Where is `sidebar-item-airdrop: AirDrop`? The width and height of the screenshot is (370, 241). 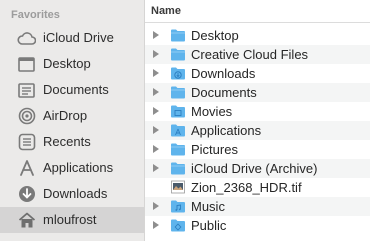
sidebar-item-airdrop: AirDrop is located at coordinates (72, 116).